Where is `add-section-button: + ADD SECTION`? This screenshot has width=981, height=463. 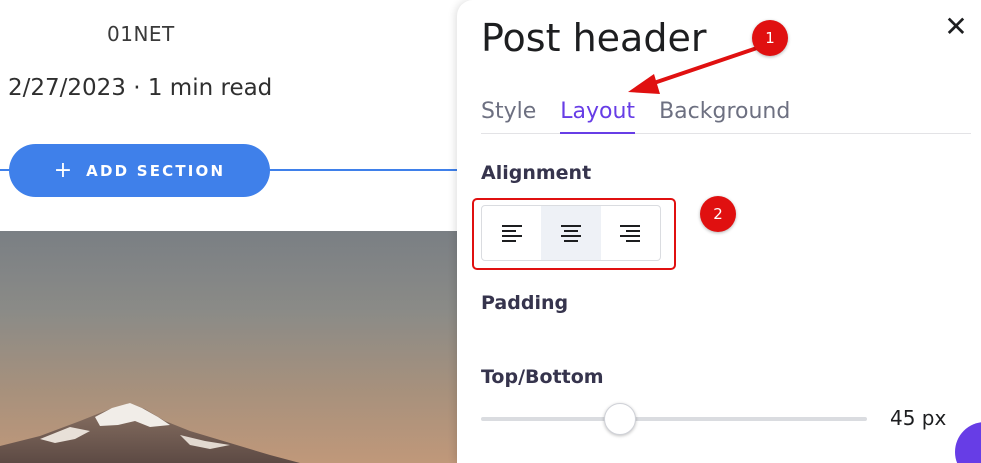
add-section-button: + ADD SECTION is located at coordinates (139, 170).